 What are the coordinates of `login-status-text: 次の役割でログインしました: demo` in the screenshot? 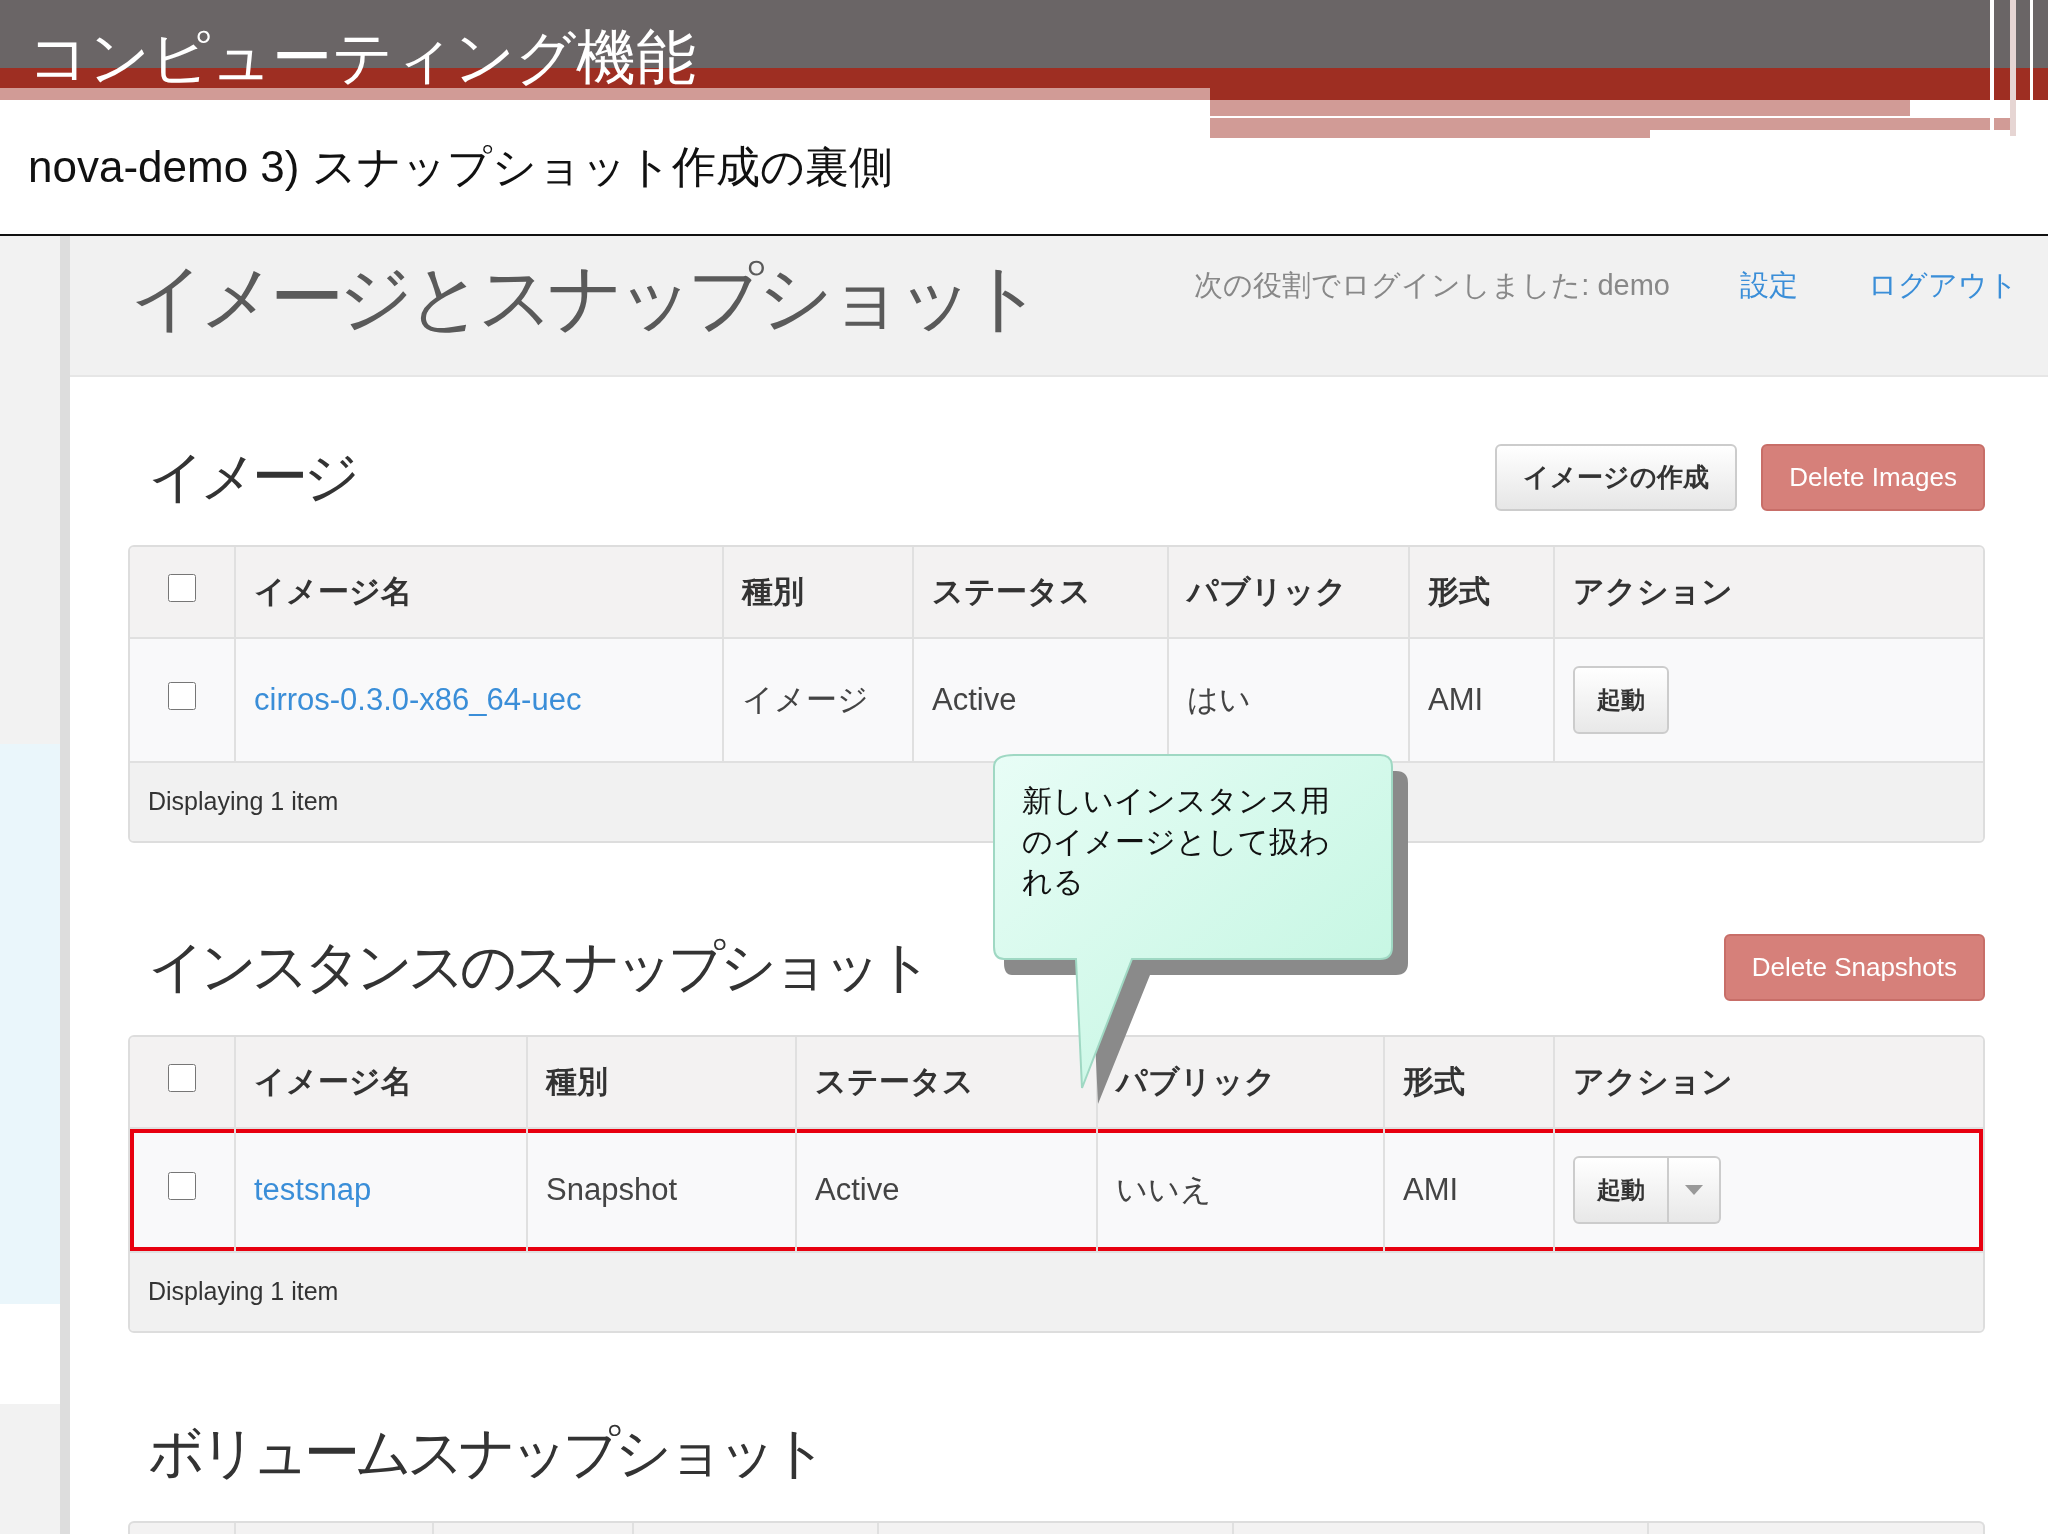 It's located at (1432, 285).